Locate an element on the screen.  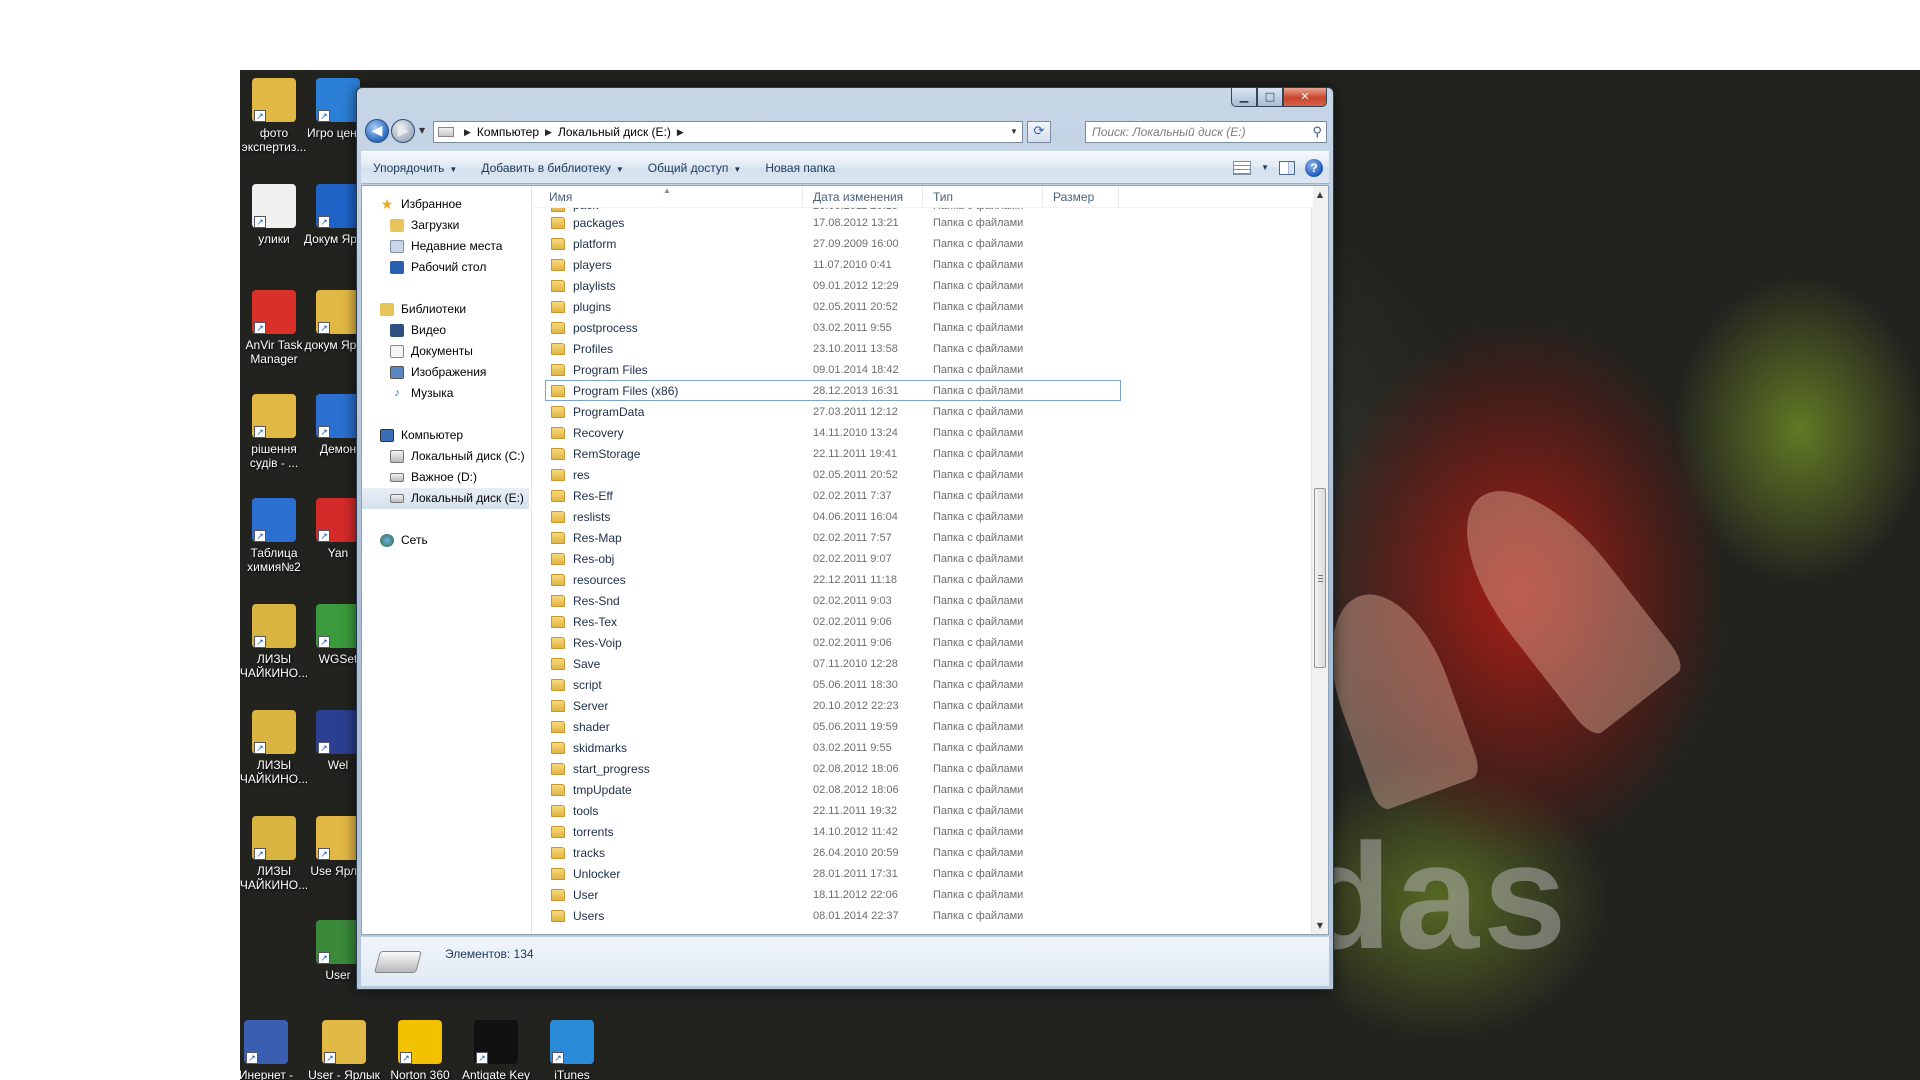
search-input is located at coordinates (1191, 132).